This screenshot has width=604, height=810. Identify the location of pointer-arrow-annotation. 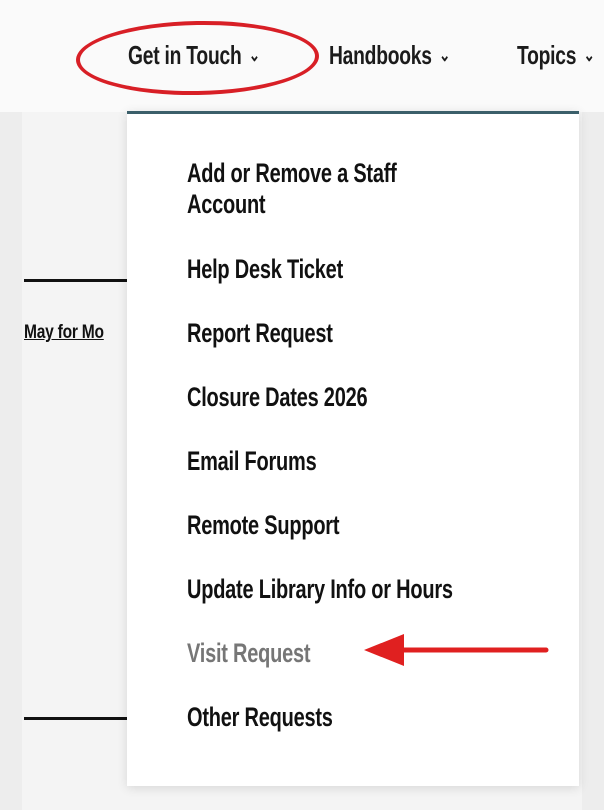
(456, 650).